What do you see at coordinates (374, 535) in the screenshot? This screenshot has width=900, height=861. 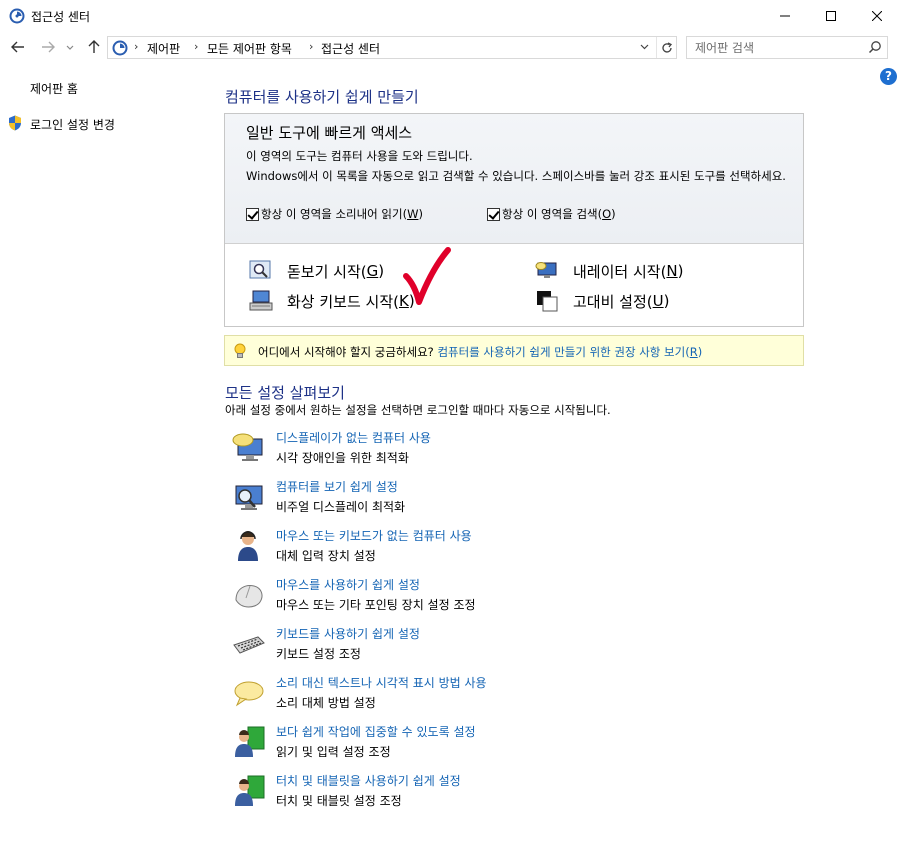 I see `setting-link: 마우스 또는 키보드가 없는 컴퓨터 사용` at bounding box center [374, 535].